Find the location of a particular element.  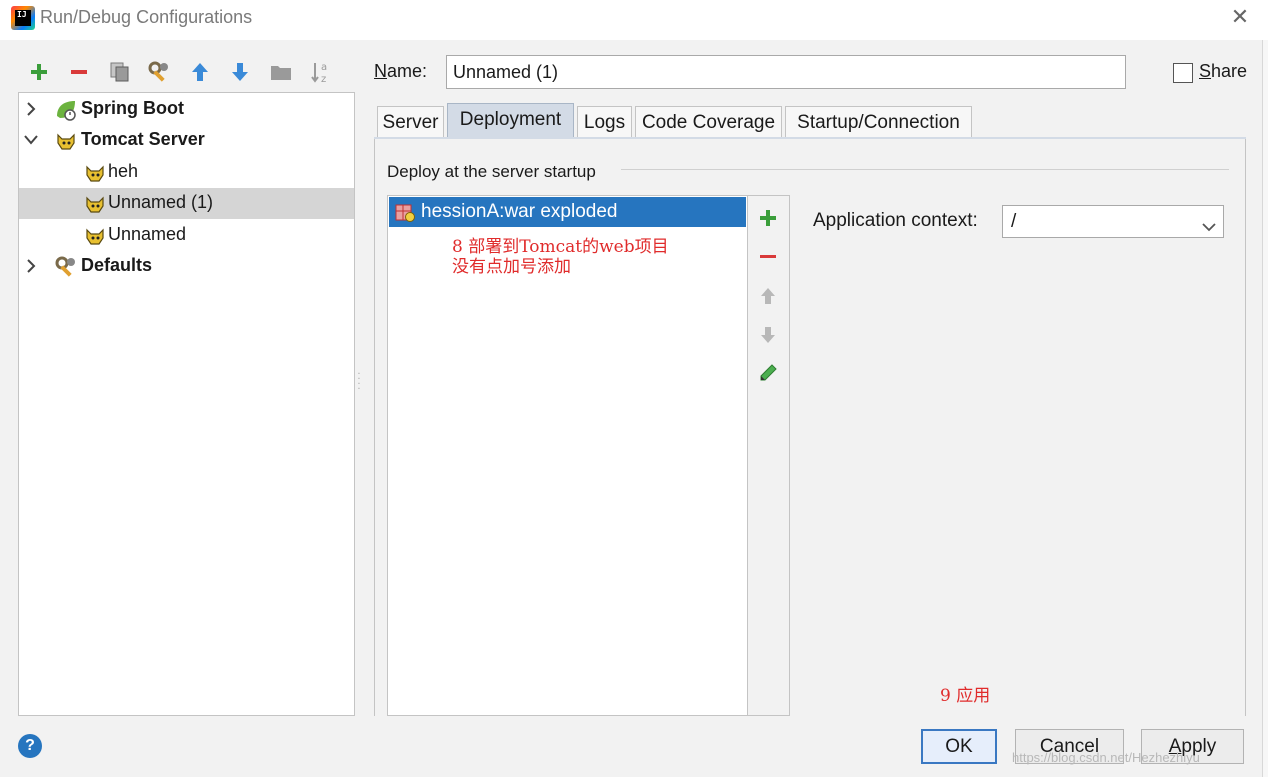

tab-logs: Logs is located at coordinates (604, 121).